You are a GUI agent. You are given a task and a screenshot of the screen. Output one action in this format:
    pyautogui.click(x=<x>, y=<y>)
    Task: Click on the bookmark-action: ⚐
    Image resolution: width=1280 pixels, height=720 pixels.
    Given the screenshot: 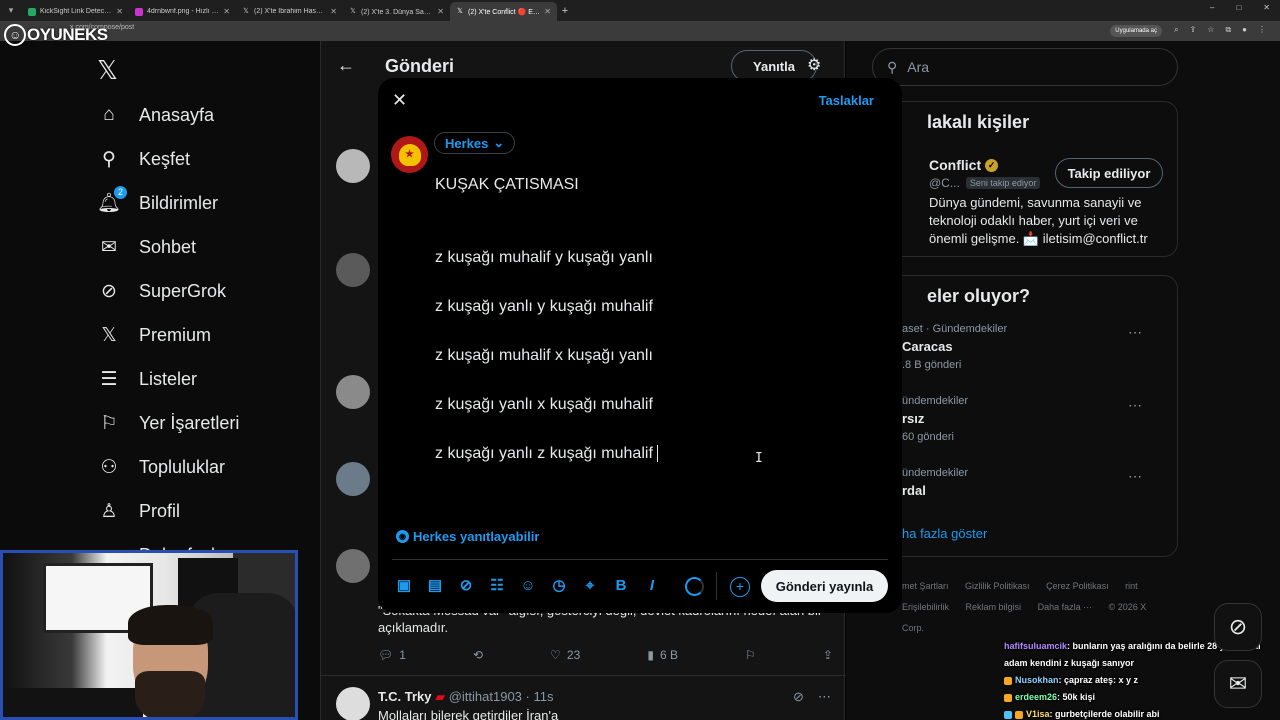 What is the action you would take?
    pyautogui.click(x=750, y=655)
    